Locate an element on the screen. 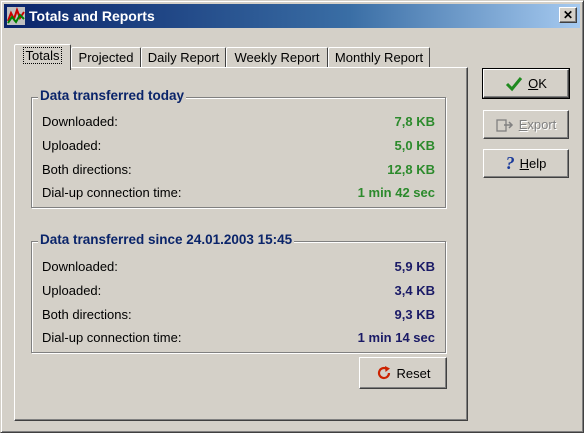 The width and height of the screenshot is (584, 433). reset-button: Reset is located at coordinates (403, 373).